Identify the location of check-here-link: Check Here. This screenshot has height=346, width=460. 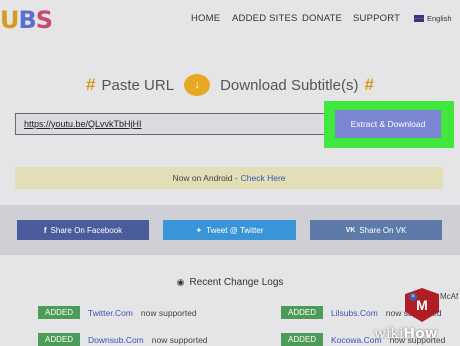
(263, 178).